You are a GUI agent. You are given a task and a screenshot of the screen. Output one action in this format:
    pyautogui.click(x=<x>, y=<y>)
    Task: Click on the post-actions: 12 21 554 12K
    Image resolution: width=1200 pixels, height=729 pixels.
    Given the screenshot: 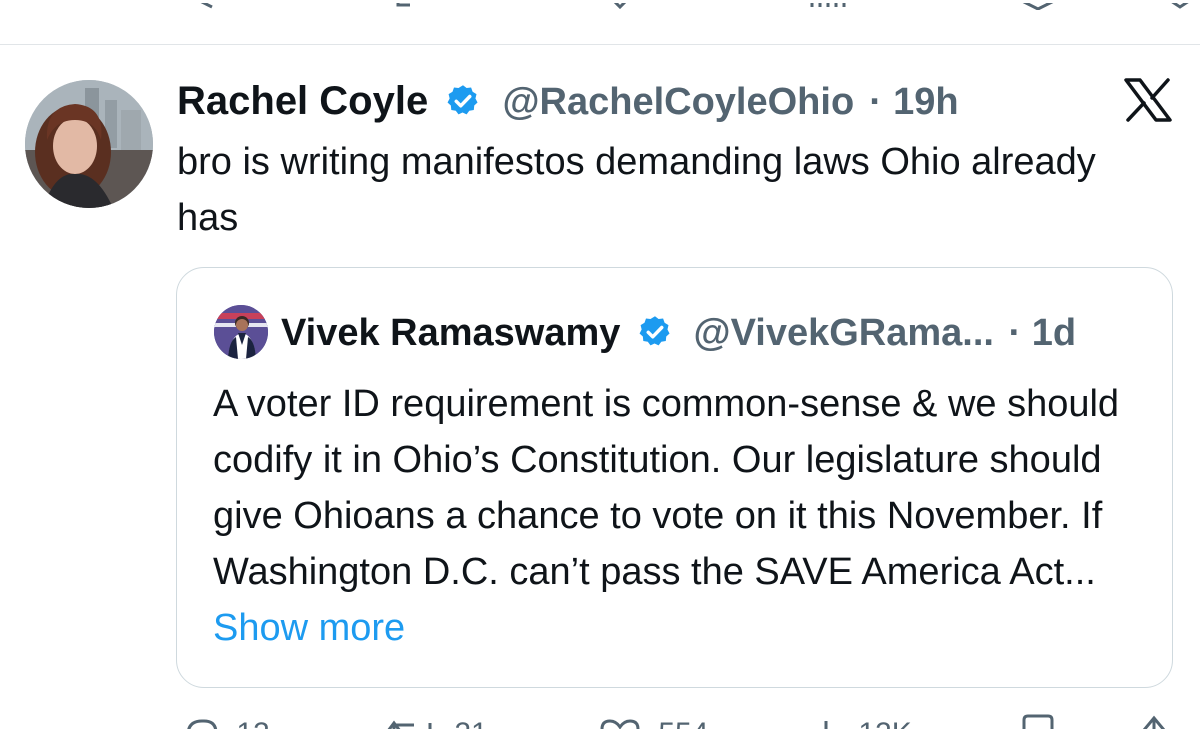 What is the action you would take?
    pyautogui.click(x=600, y=720)
    